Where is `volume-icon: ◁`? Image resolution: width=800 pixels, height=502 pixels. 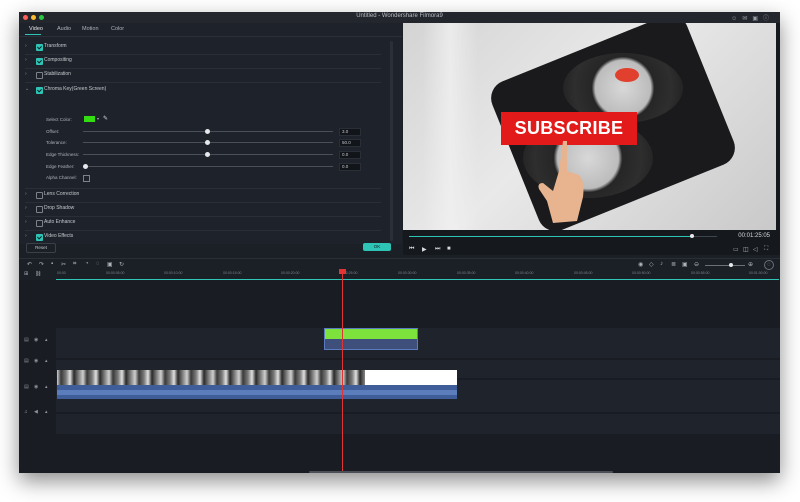 volume-icon: ◁ is located at coordinates (755, 249).